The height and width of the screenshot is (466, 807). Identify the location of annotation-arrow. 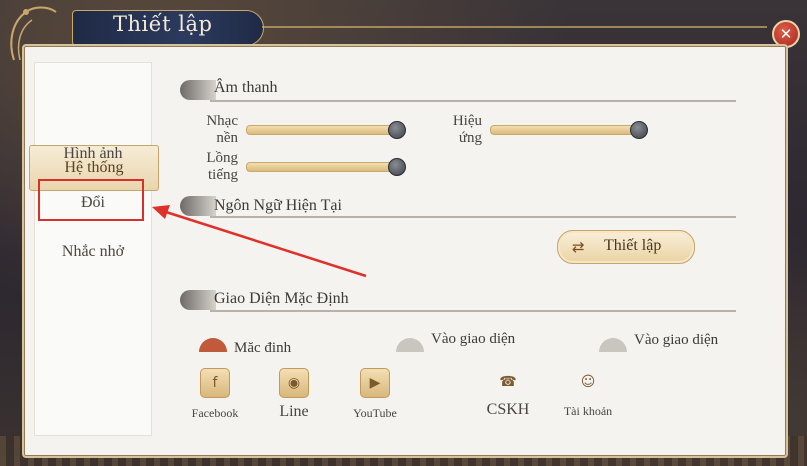
(259, 241).